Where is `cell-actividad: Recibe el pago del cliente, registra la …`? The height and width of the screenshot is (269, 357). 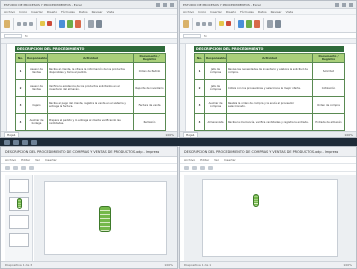
cell-actividad: Recibe el pago del cliente, registra la … is located at coordinates (90, 105).